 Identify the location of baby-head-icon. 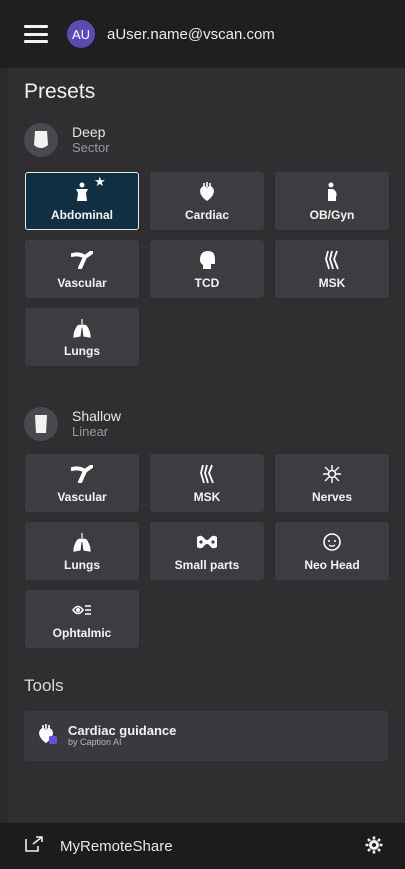
(332, 542).